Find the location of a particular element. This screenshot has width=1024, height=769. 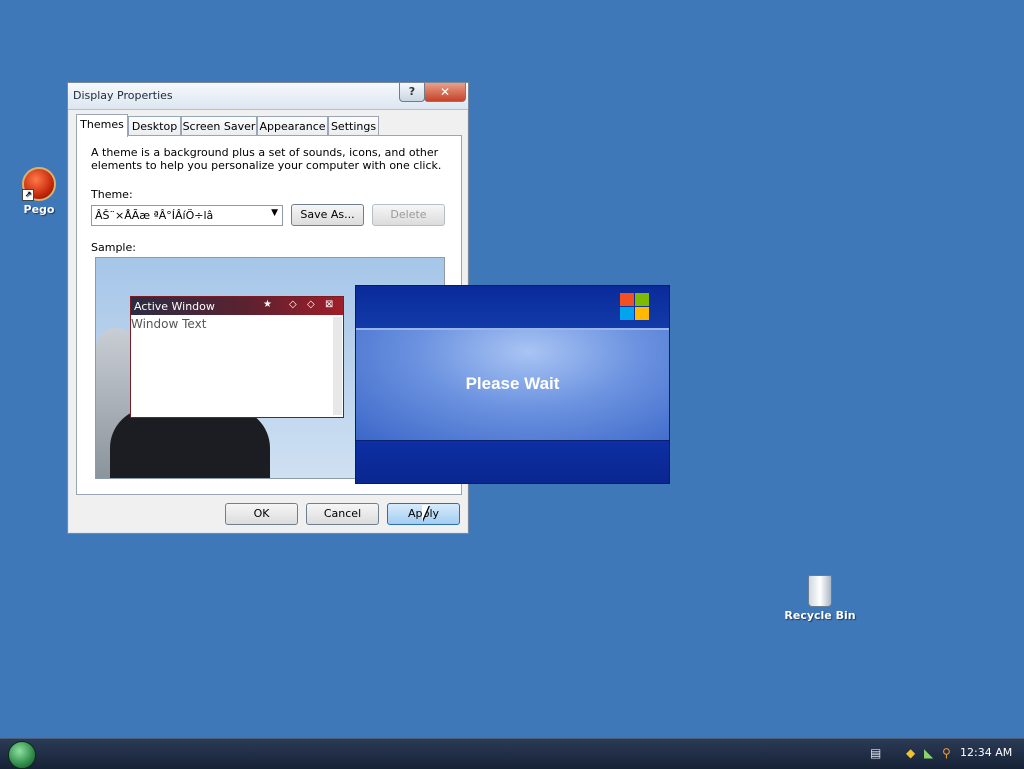

sample-label: Sample: is located at coordinates (113, 247).